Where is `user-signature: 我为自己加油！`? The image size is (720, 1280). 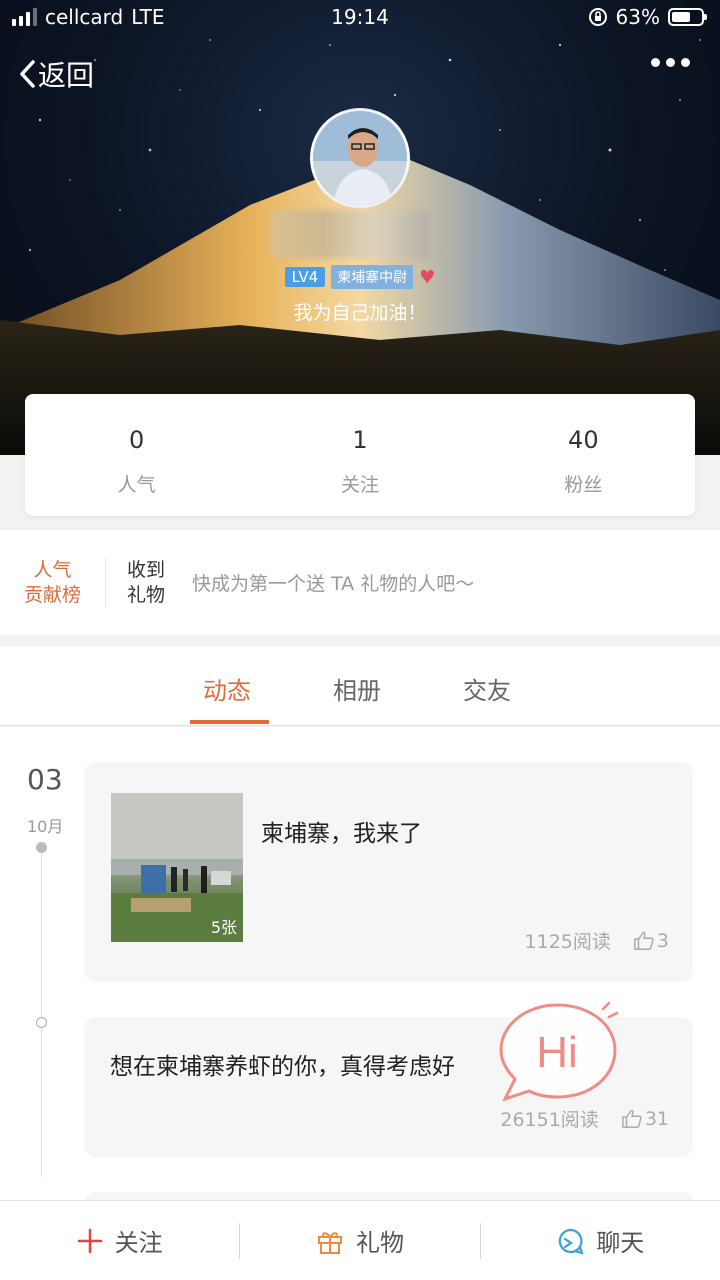
user-signature: 我为自己加油！ is located at coordinates (360, 313).